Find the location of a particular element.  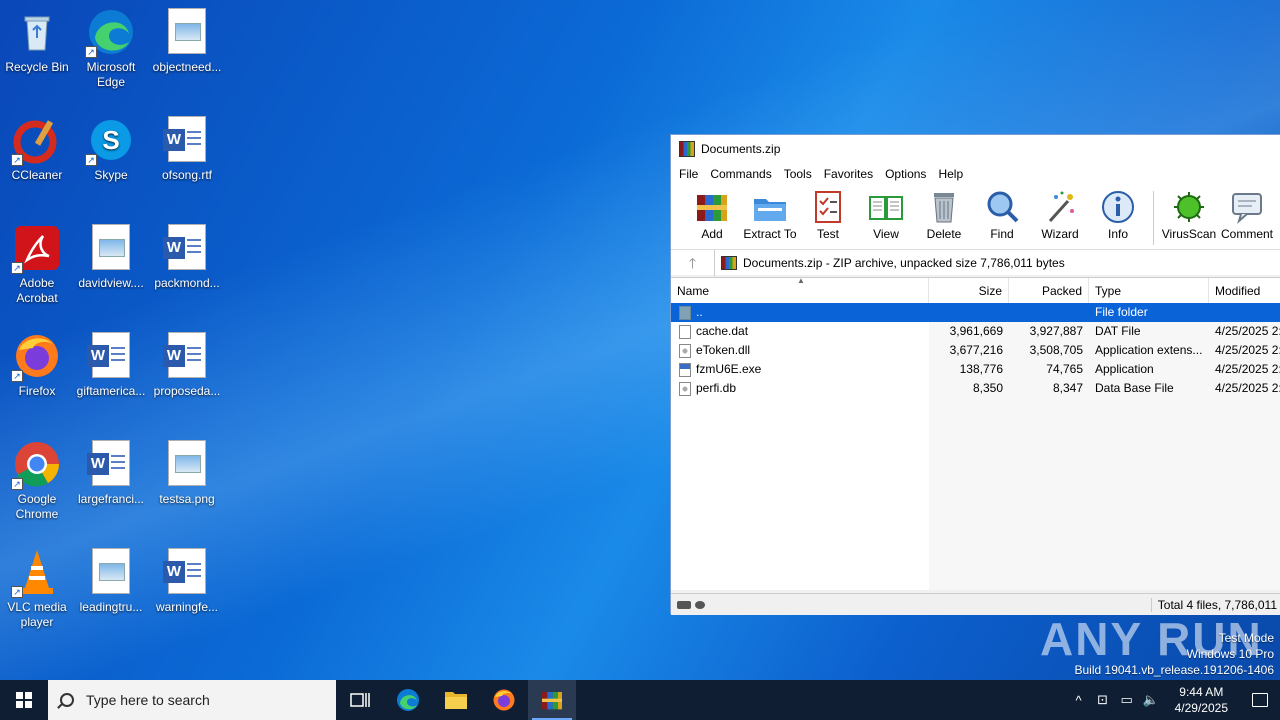

info-button-label: Info is located at coordinates (1117, 234).